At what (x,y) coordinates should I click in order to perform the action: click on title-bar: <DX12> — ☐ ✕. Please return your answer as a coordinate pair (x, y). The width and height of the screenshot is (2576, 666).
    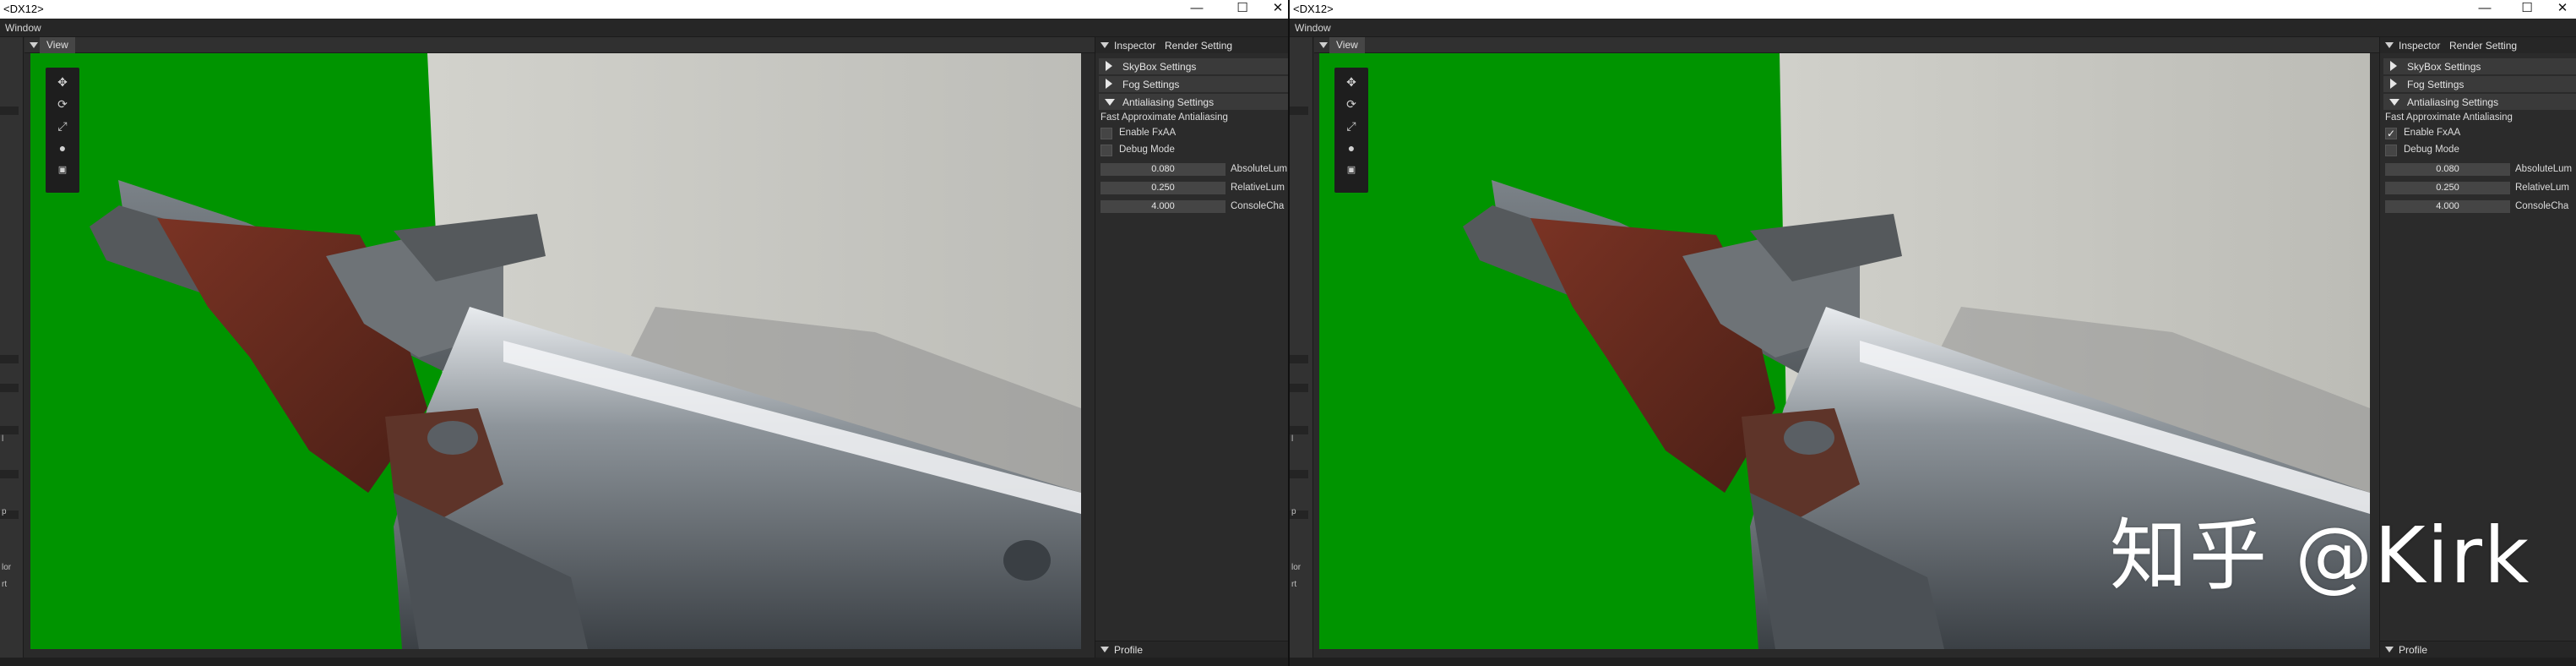
    Looking at the image, I should click on (644, 9).